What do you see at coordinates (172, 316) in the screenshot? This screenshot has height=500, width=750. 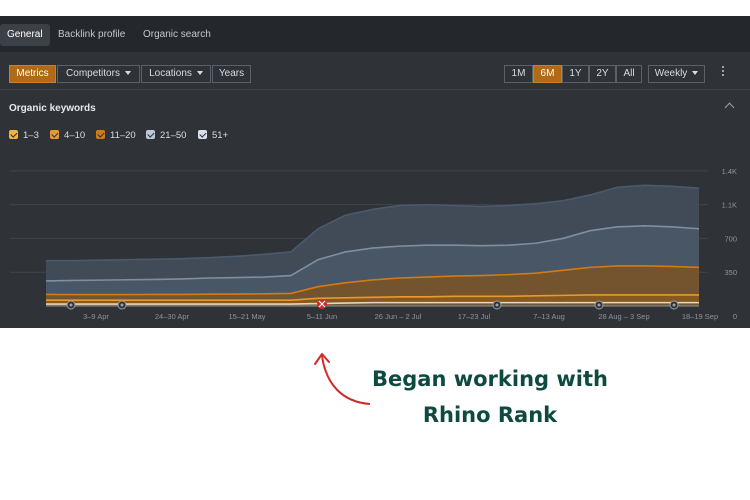 I see `x-tick-label: 24–30 Apr` at bounding box center [172, 316].